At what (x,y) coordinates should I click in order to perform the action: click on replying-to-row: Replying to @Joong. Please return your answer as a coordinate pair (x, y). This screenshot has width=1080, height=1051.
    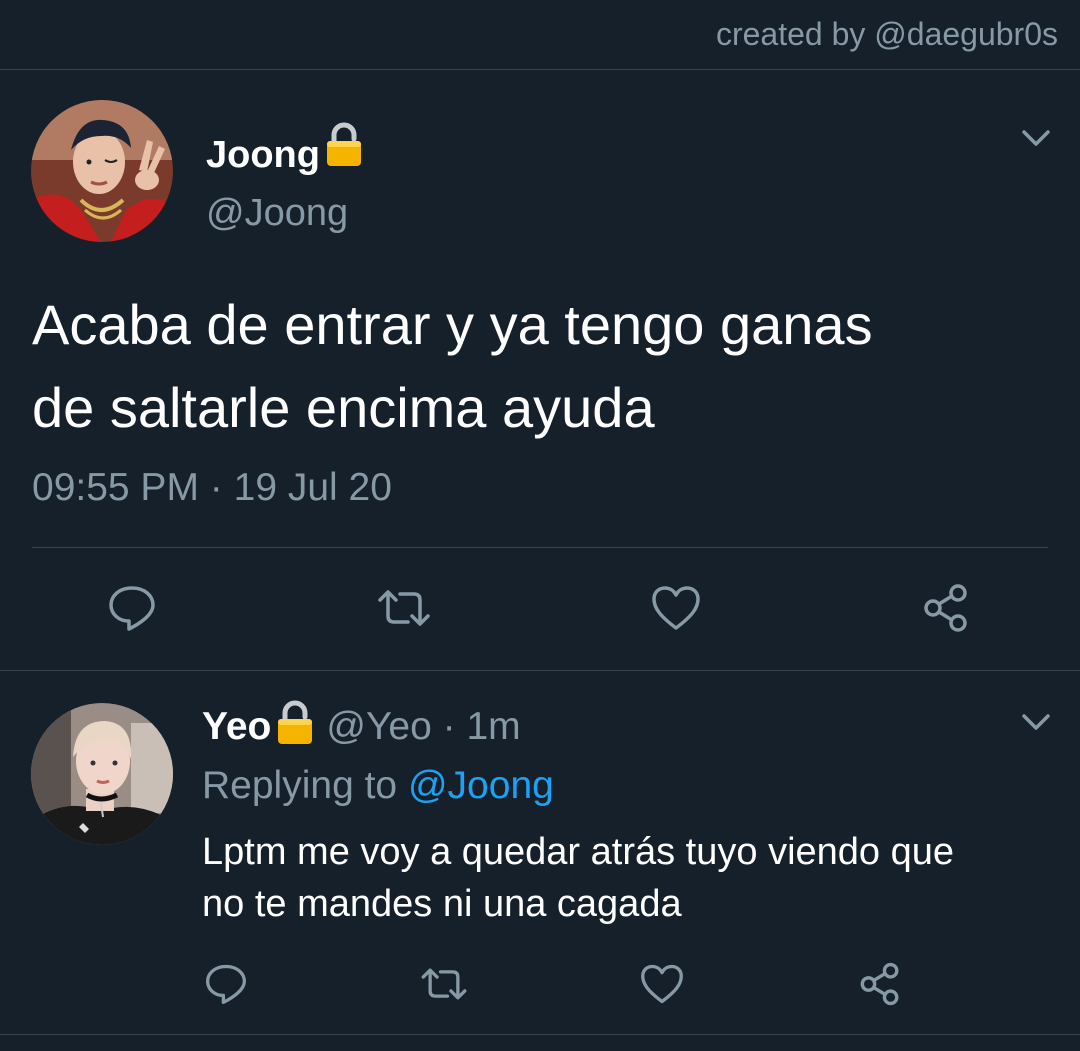
    Looking at the image, I should click on (378, 786).